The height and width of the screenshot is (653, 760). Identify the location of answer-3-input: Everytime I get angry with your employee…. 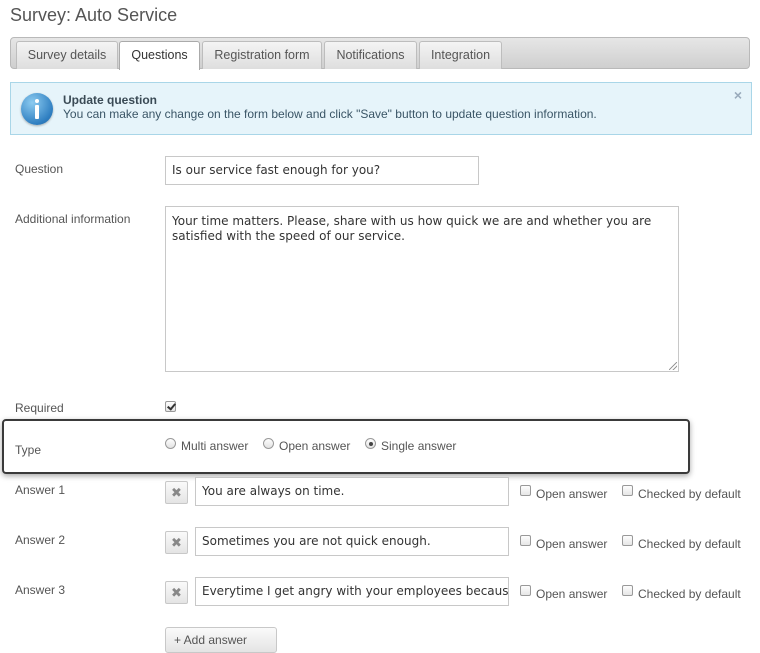
(352, 591).